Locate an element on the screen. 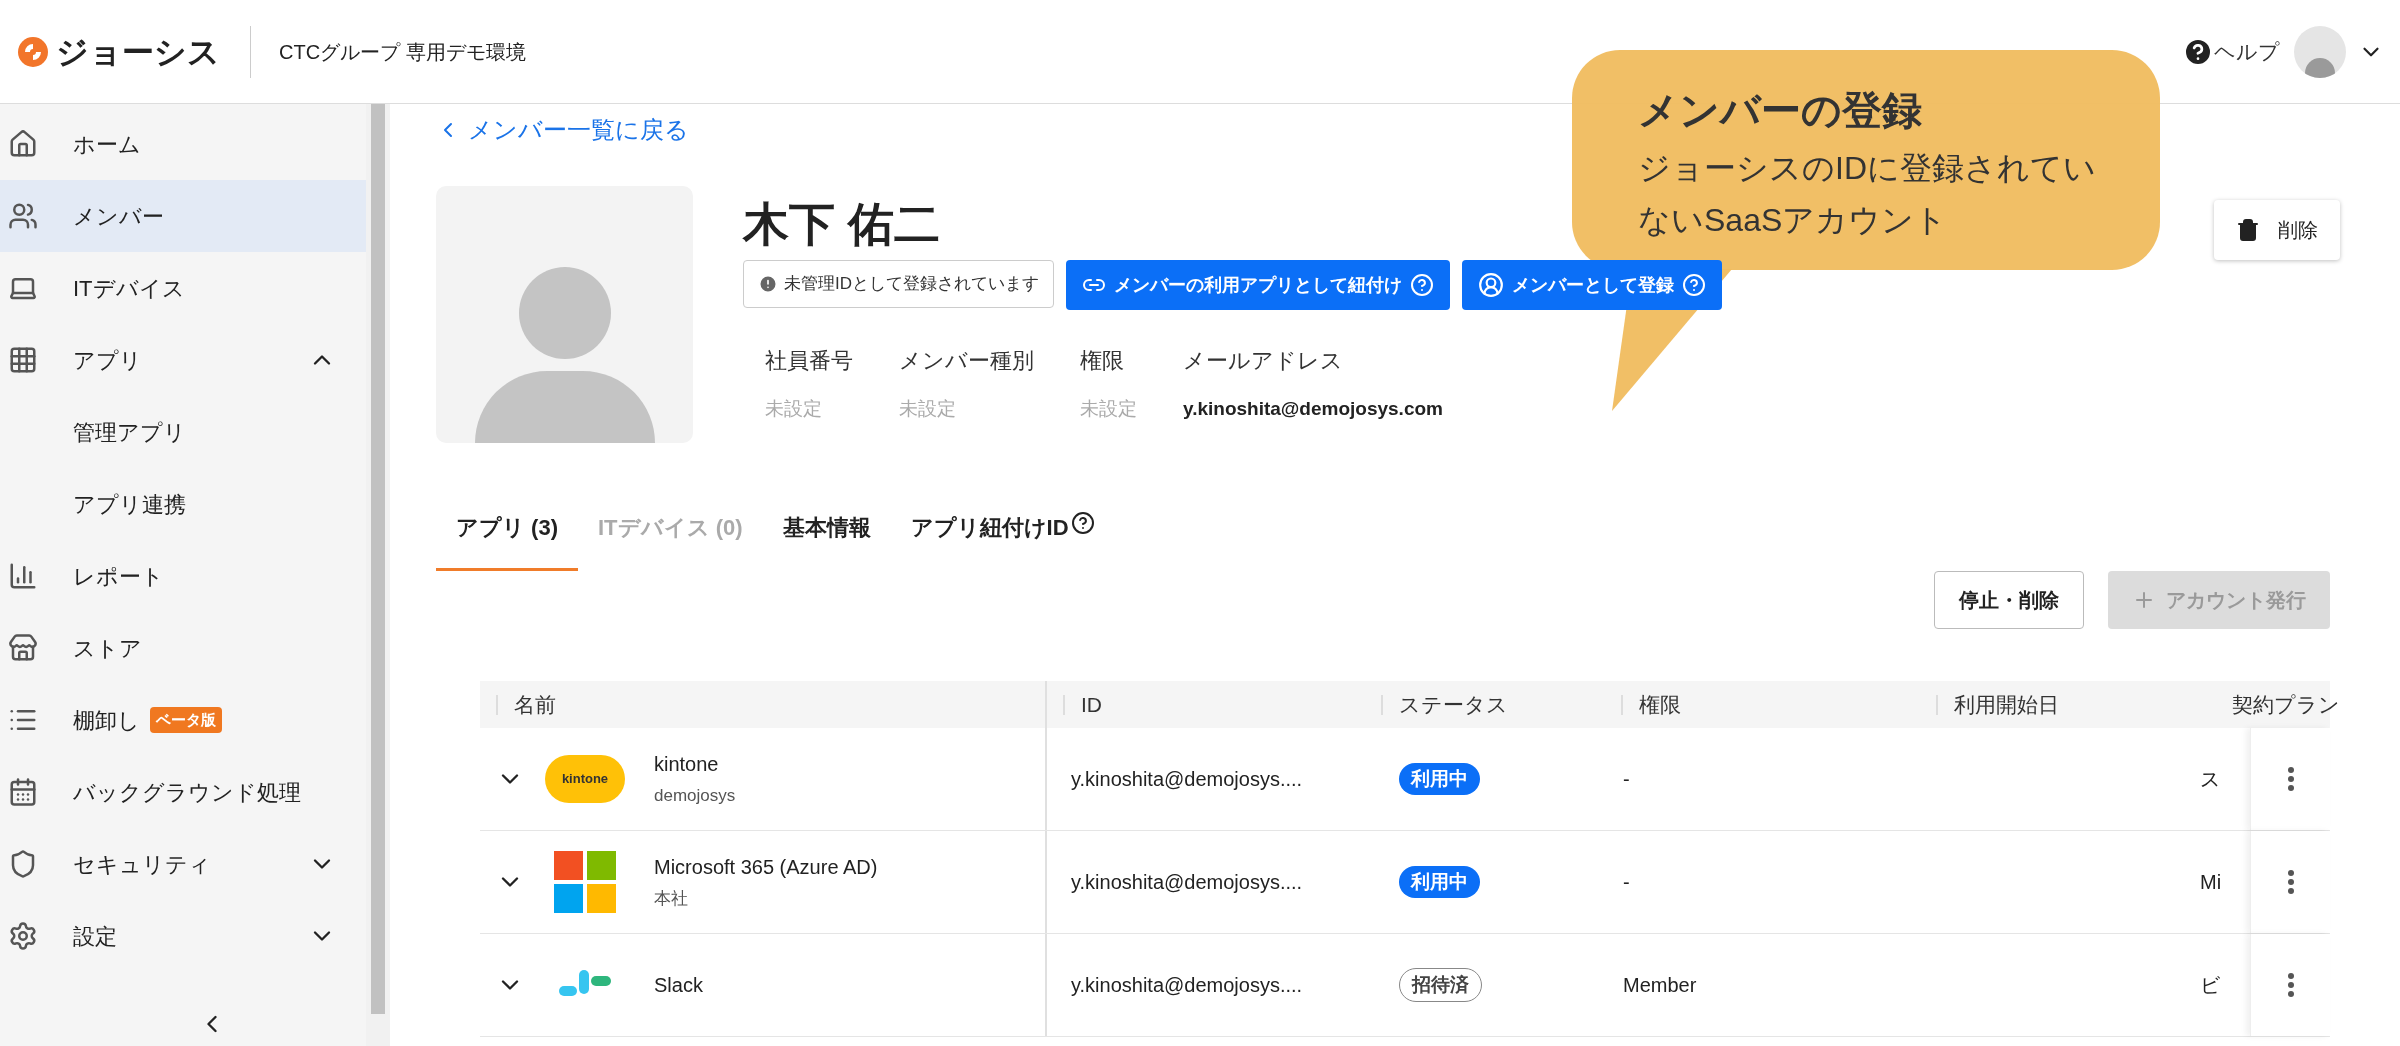  field-value: y.kinoshita@demojosys.com is located at coordinates (1313, 409).